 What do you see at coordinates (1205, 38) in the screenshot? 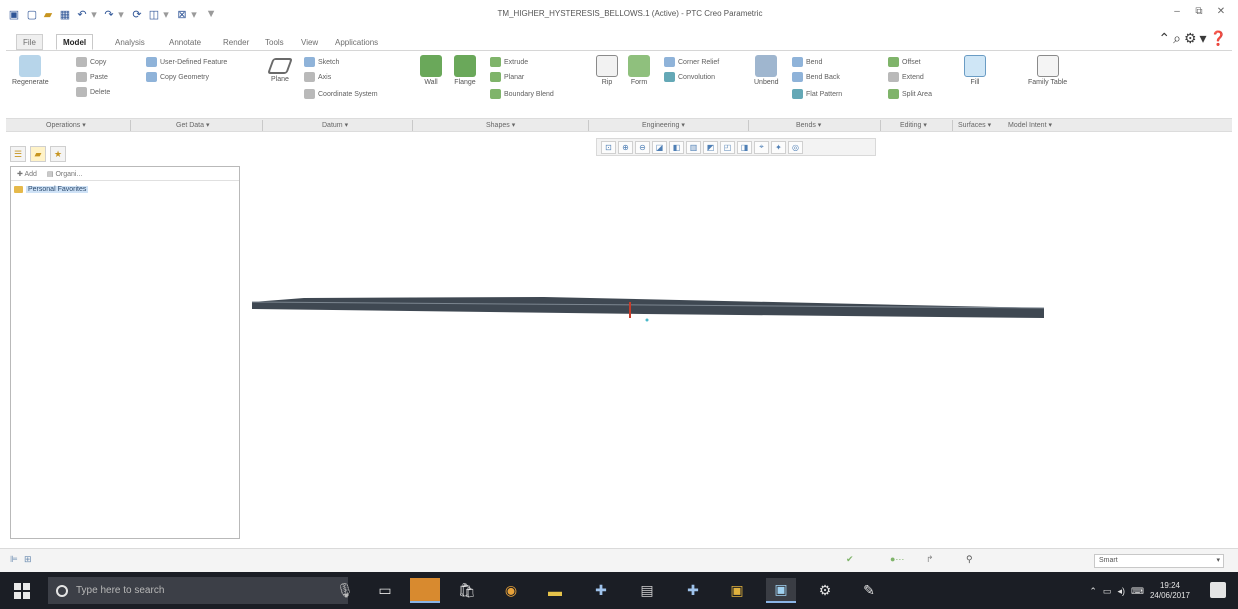
I see `settings-dropdown-icon: ▾` at bounding box center [1205, 38].